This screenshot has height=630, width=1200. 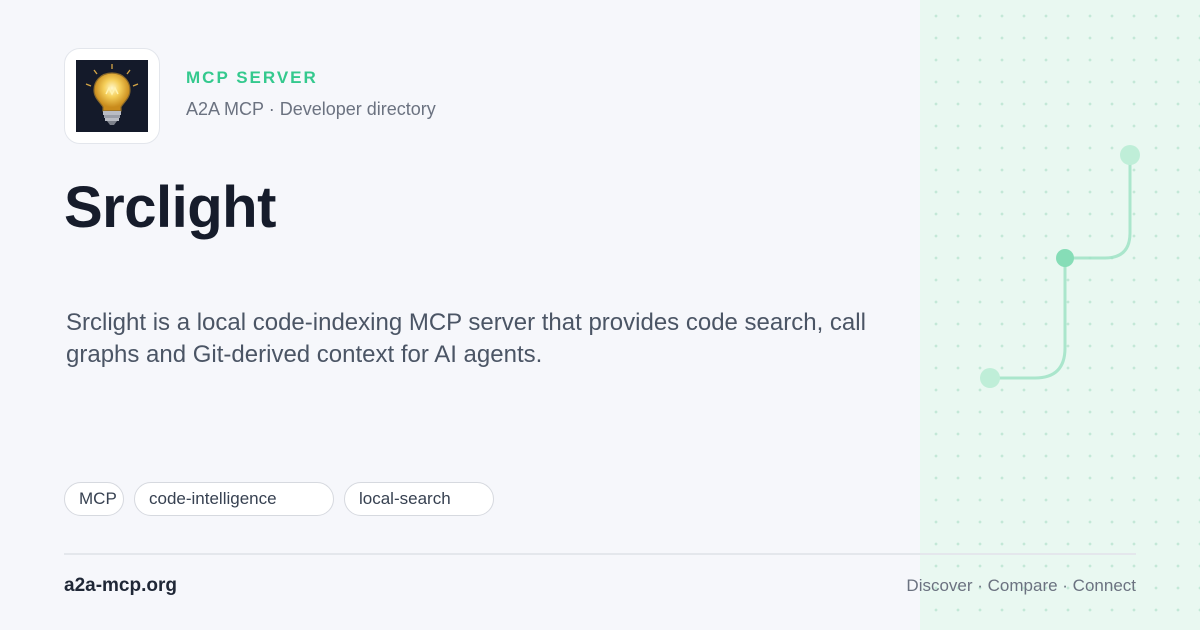 What do you see at coordinates (419, 499) in the screenshot?
I see `tag-local-search: local-search` at bounding box center [419, 499].